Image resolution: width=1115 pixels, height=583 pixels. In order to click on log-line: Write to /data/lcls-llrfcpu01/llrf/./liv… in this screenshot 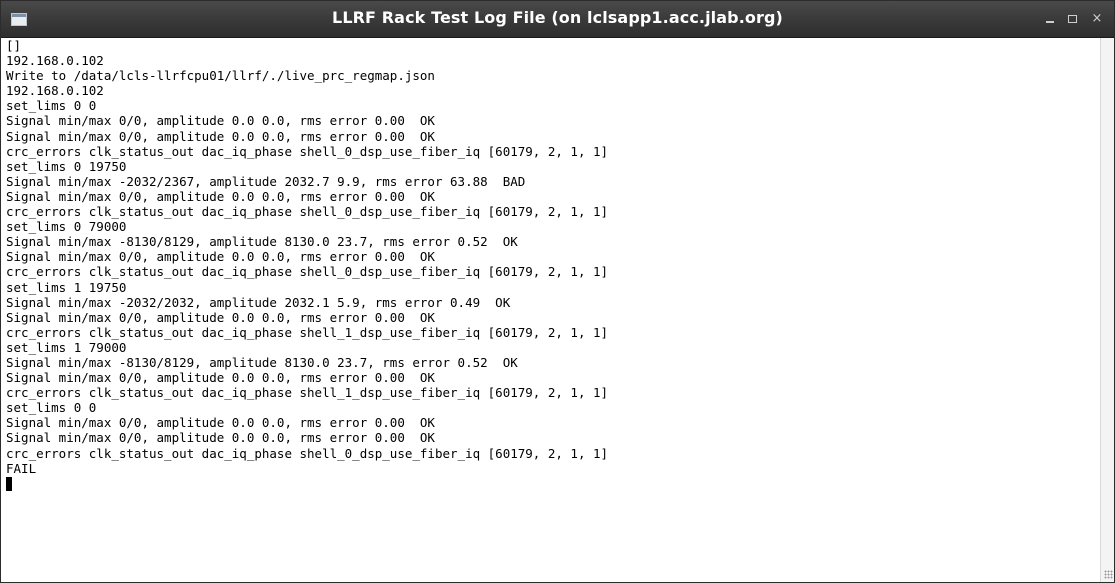, I will do `click(220, 76)`.